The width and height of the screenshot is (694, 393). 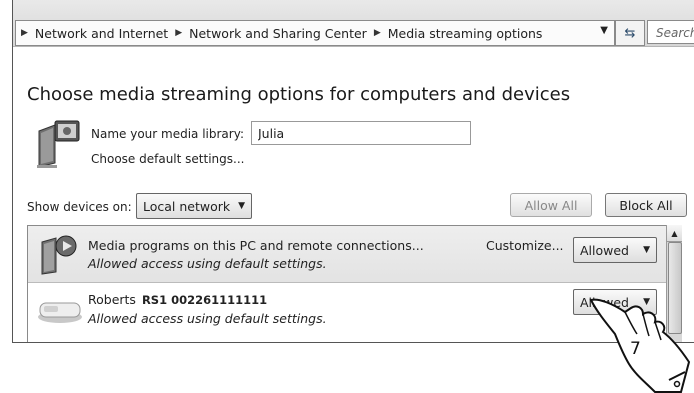 I want to click on block-all-button: Block All, so click(x=646, y=205).